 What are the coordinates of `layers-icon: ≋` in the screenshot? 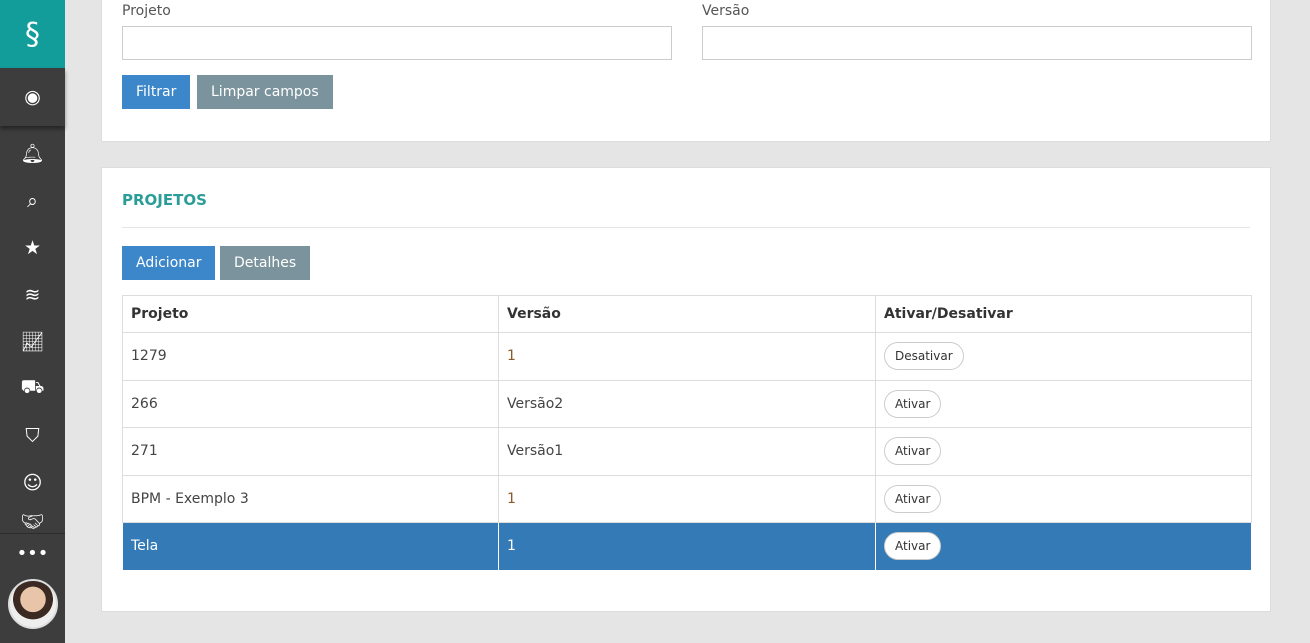 It's located at (32, 294).